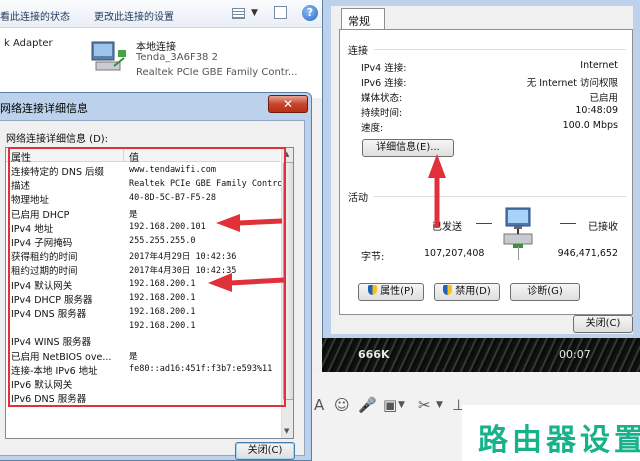 Image resolution: width=640 pixels, height=461 pixels. Describe the element at coordinates (473, 291) in the screenshot. I see `disable-button-label: 禁用(D)` at that location.